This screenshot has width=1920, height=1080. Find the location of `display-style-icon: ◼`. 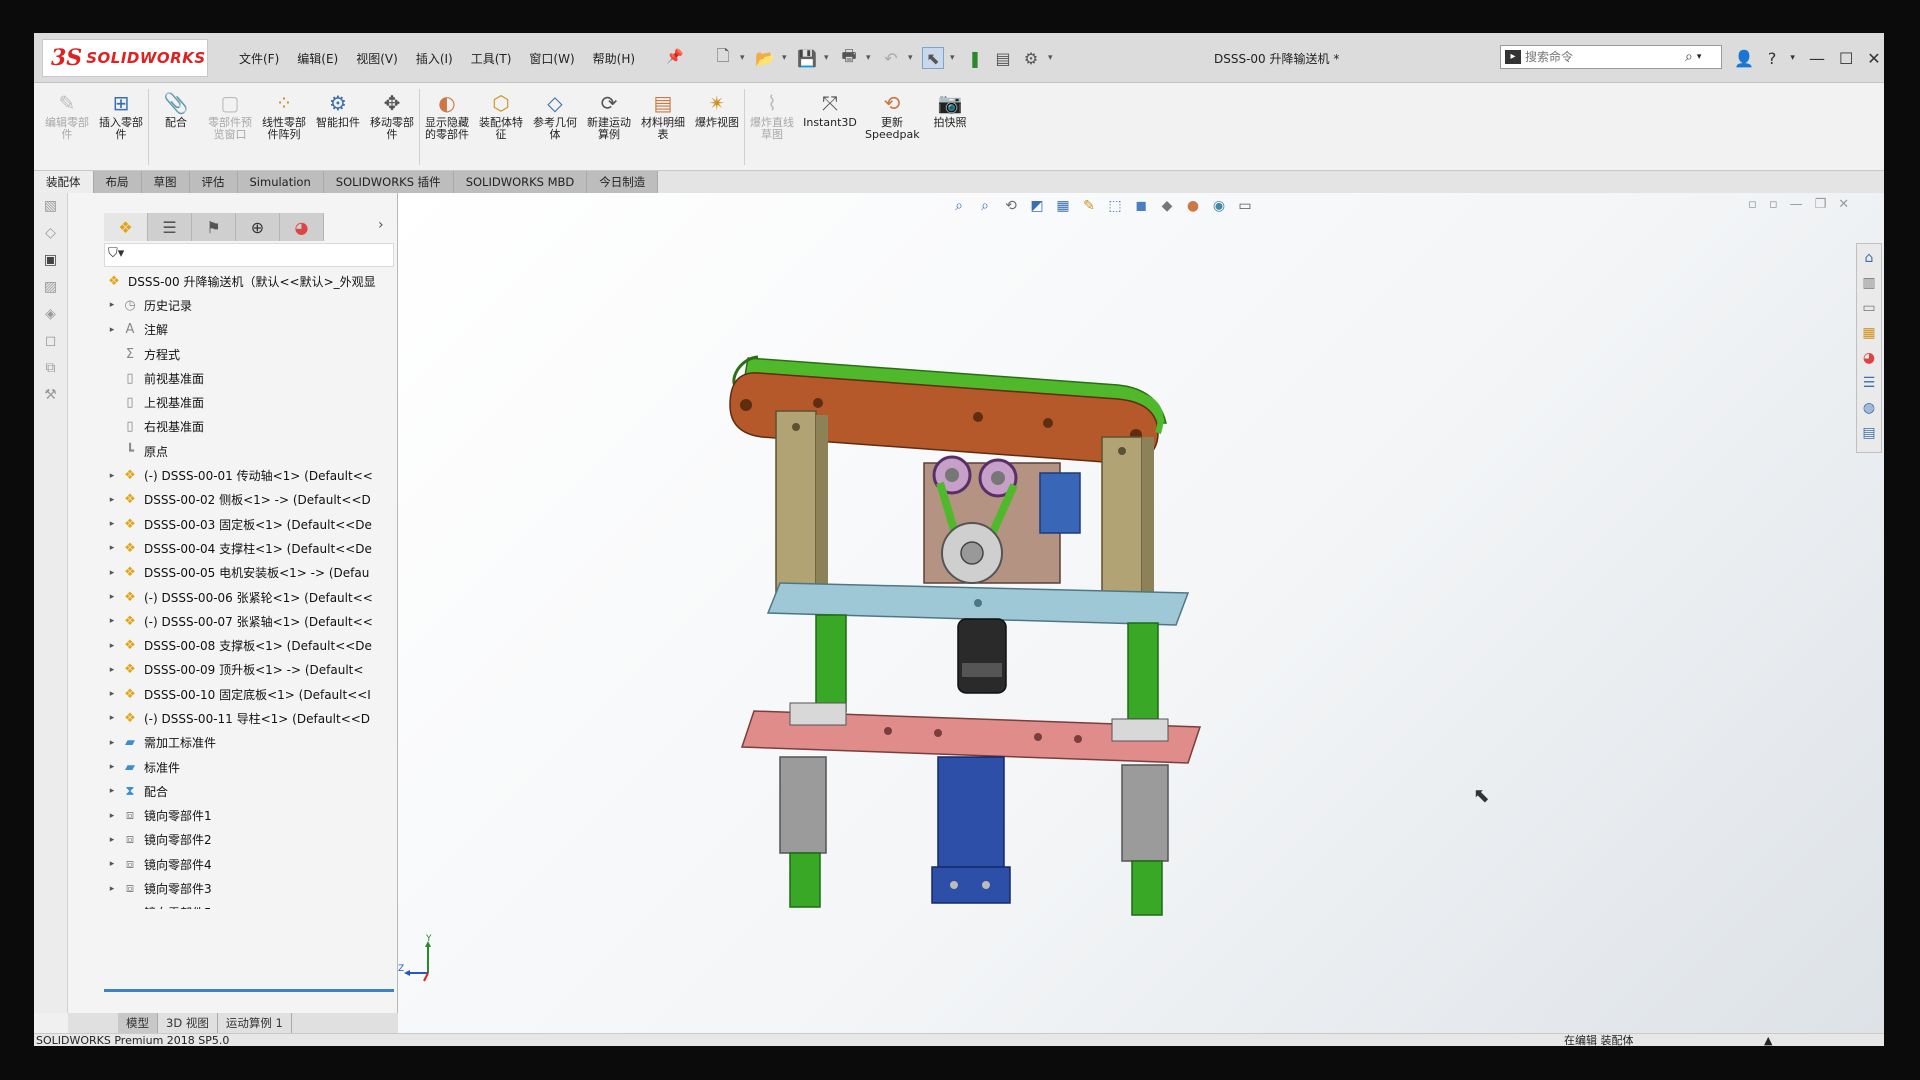

display-style-icon: ◼ is located at coordinates (1141, 206).